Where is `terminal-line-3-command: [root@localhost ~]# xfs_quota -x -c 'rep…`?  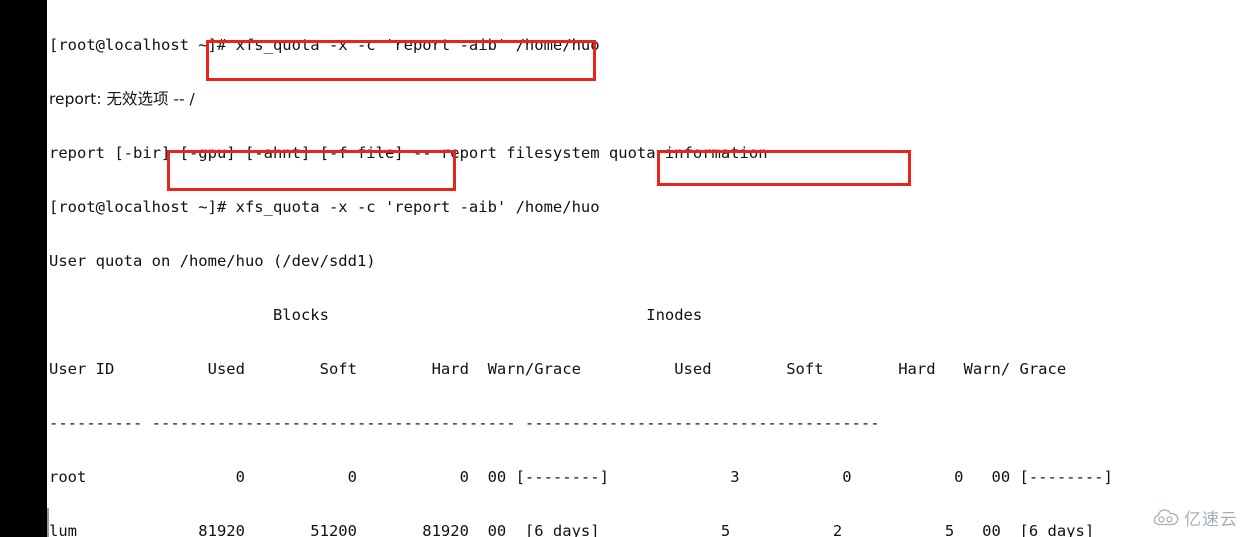
terminal-line-3-command: [root@localhost ~]# xfs_quota -x -c 'rep… is located at coordinates (324, 207).